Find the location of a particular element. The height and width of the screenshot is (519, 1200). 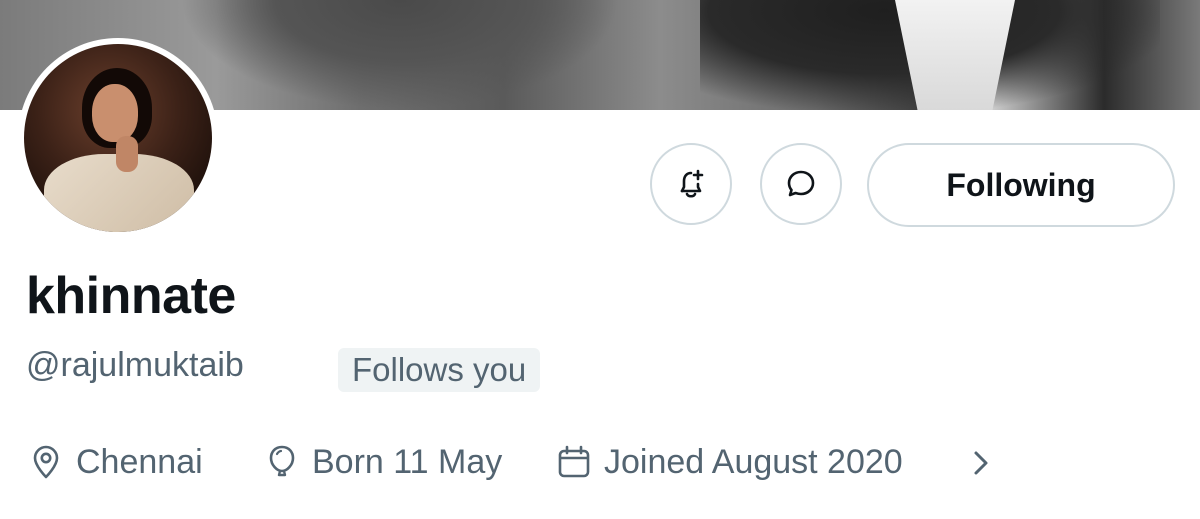

location-pin-icon is located at coordinates (46, 462).